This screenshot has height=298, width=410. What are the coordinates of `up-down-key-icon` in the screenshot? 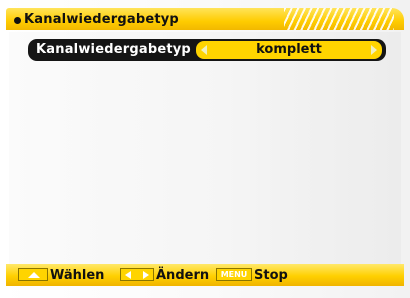 It's located at (33, 274).